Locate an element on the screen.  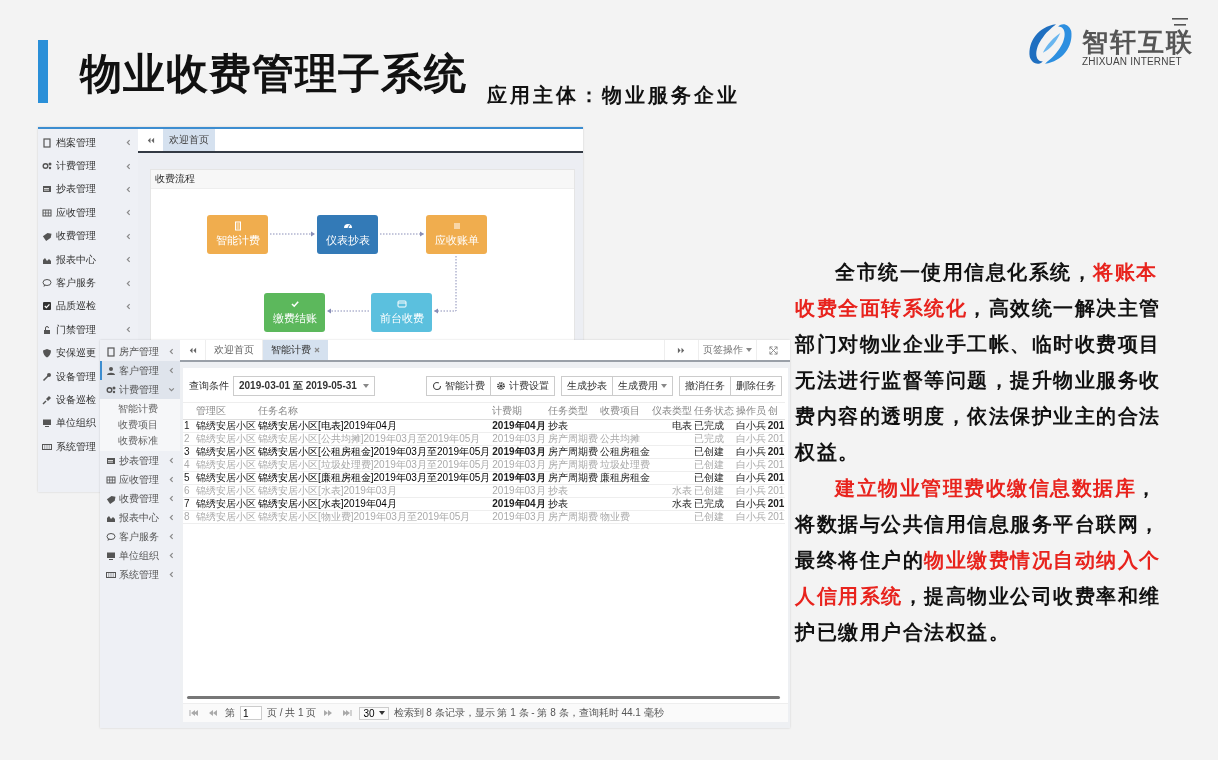
toolbar-button: 撤消任务 is located at coordinates (705, 386).